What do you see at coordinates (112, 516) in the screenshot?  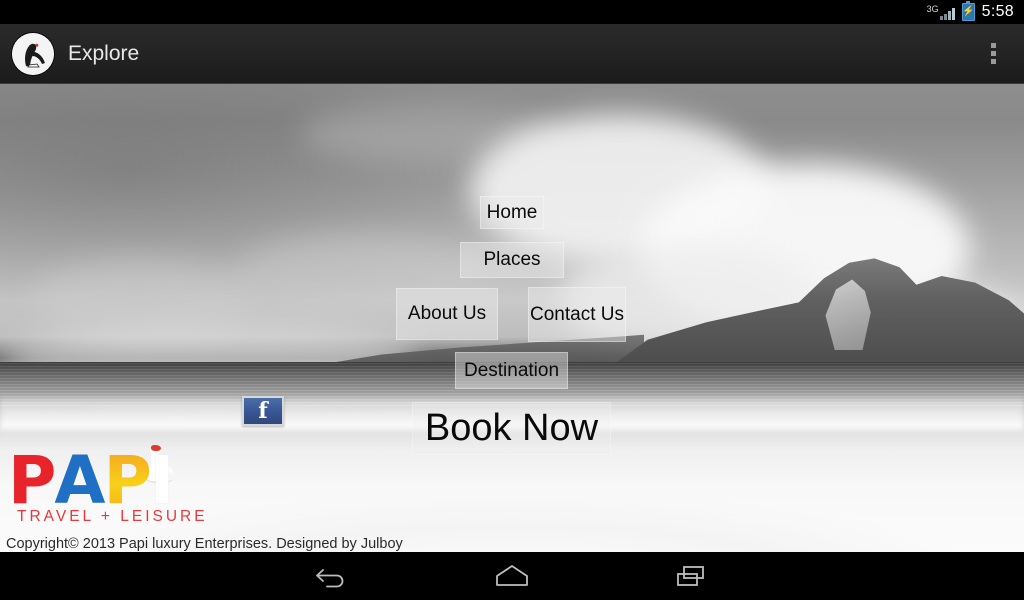 I see `logo-tagline: TRAVEL + LEISURE` at bounding box center [112, 516].